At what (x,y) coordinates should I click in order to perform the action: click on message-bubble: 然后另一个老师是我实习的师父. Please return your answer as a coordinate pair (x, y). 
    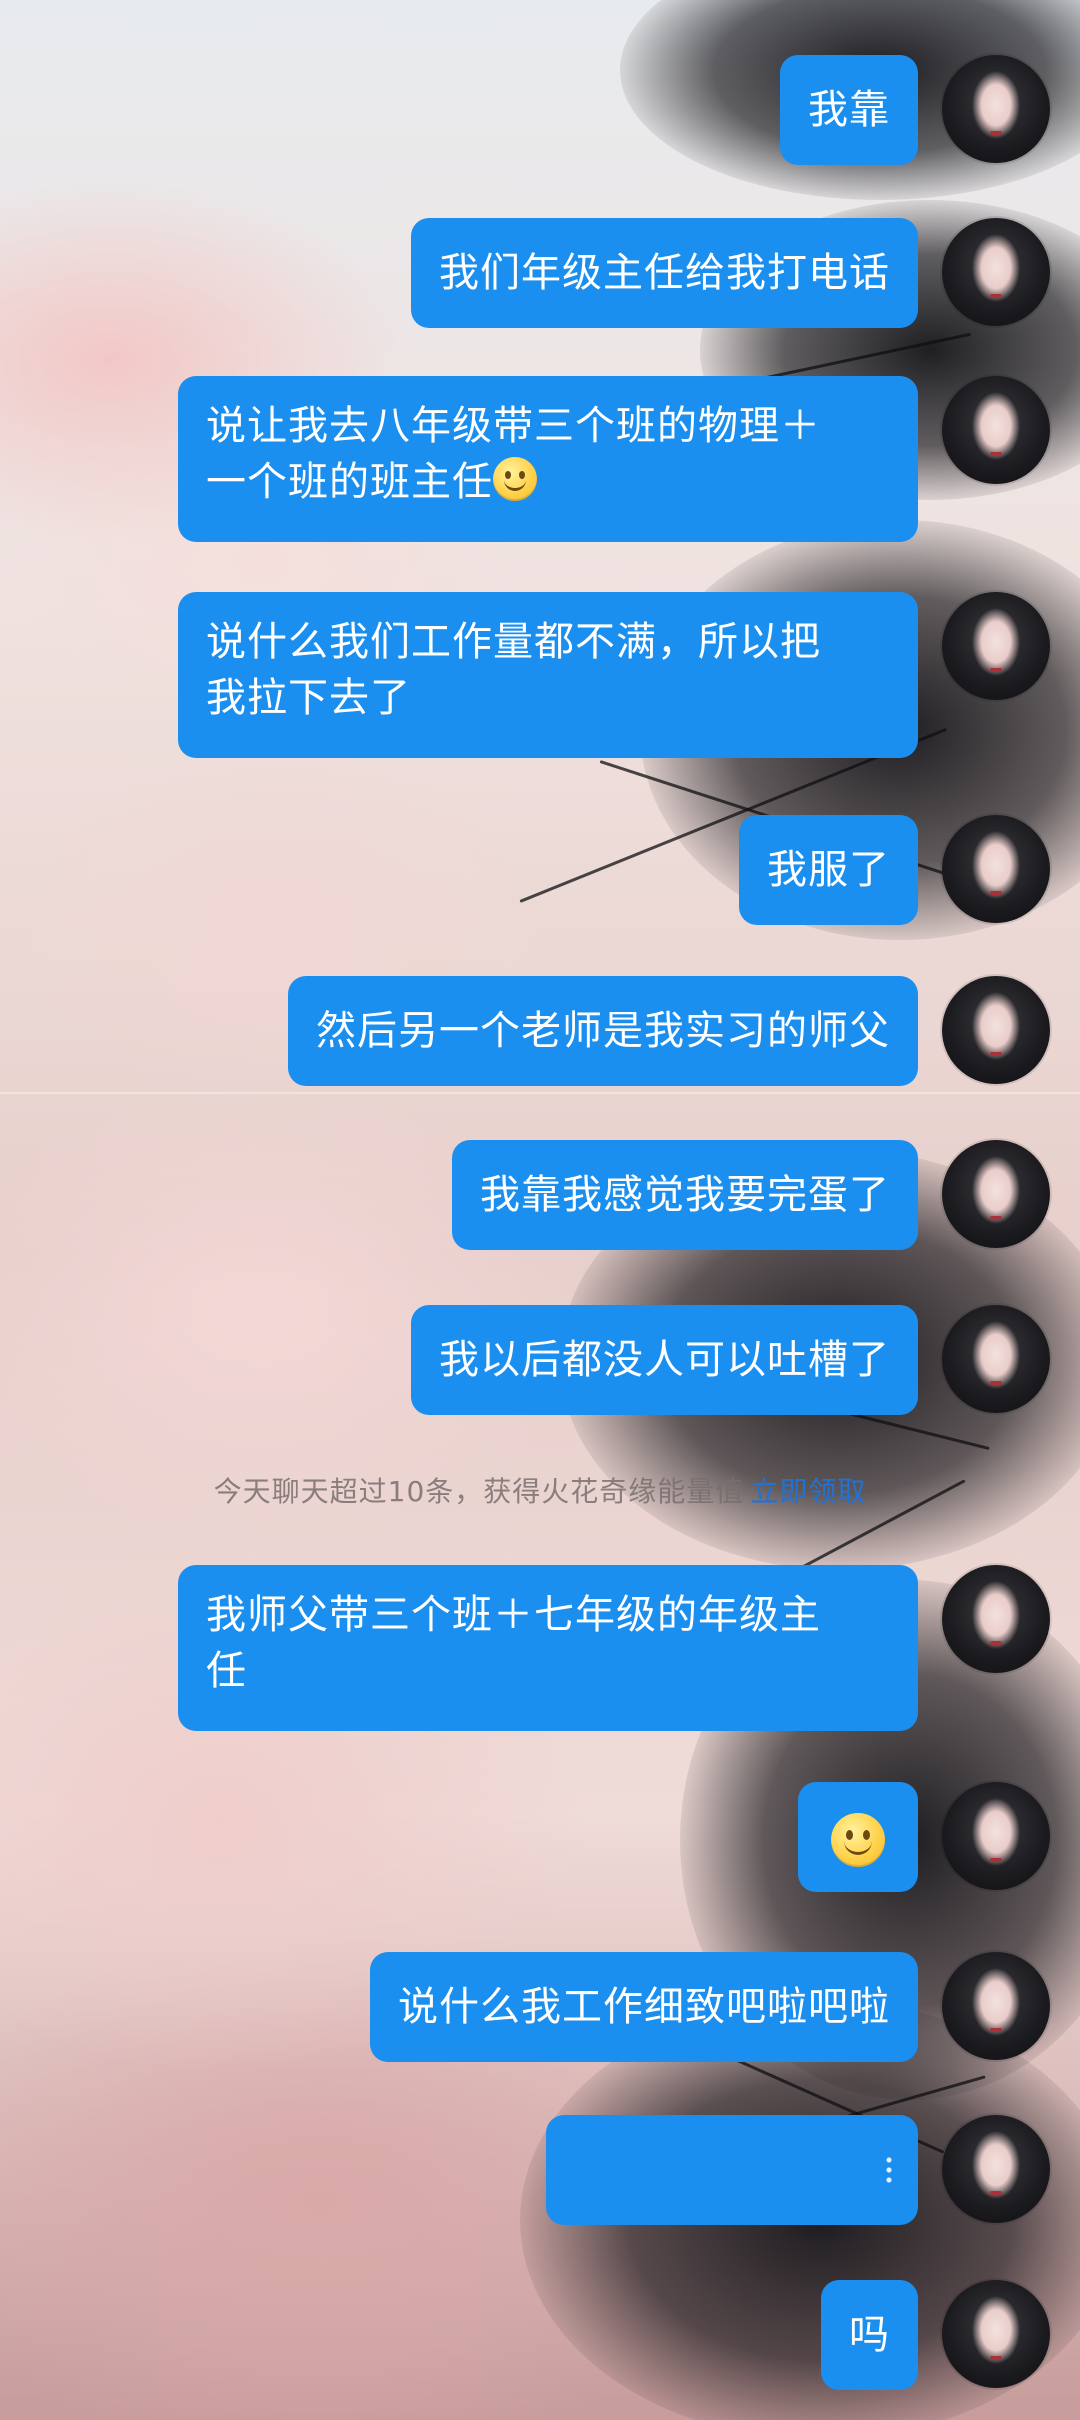
    Looking at the image, I should click on (603, 1031).